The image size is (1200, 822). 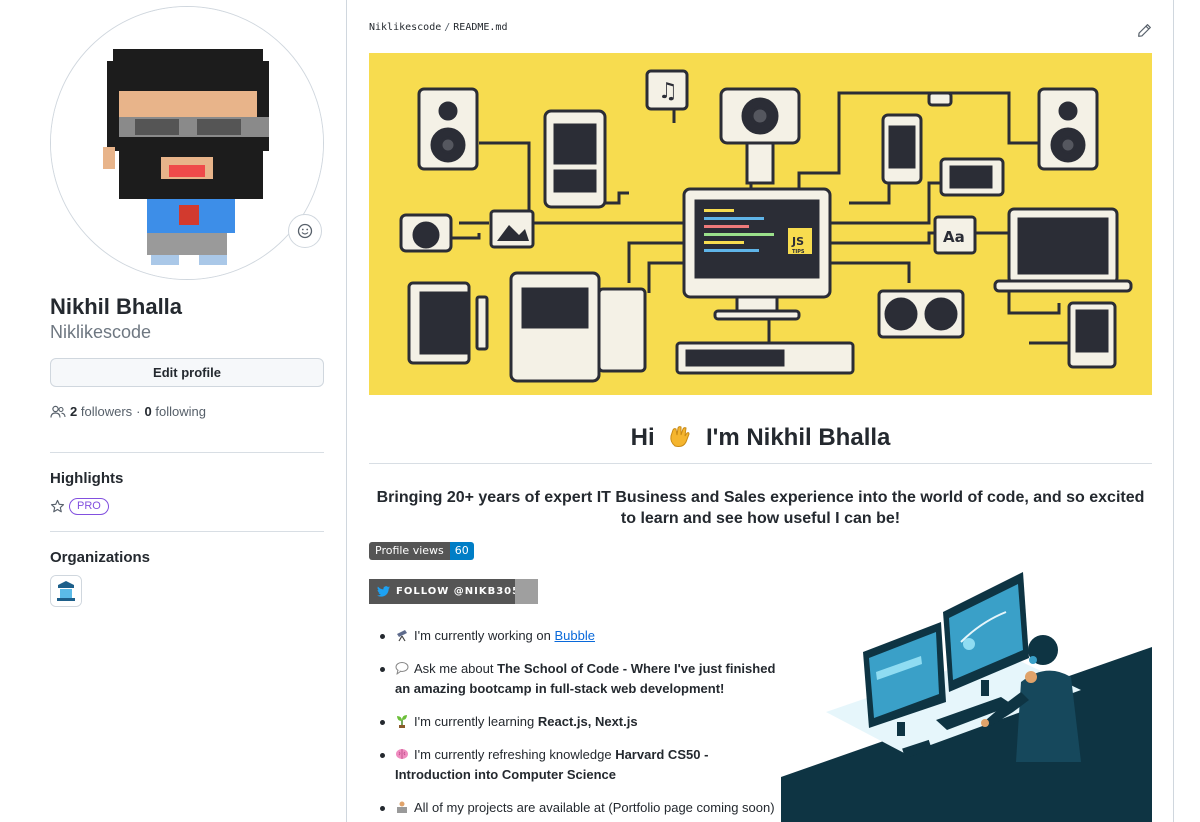 I want to click on breadcrumb-file: README.md, so click(x=480, y=27).